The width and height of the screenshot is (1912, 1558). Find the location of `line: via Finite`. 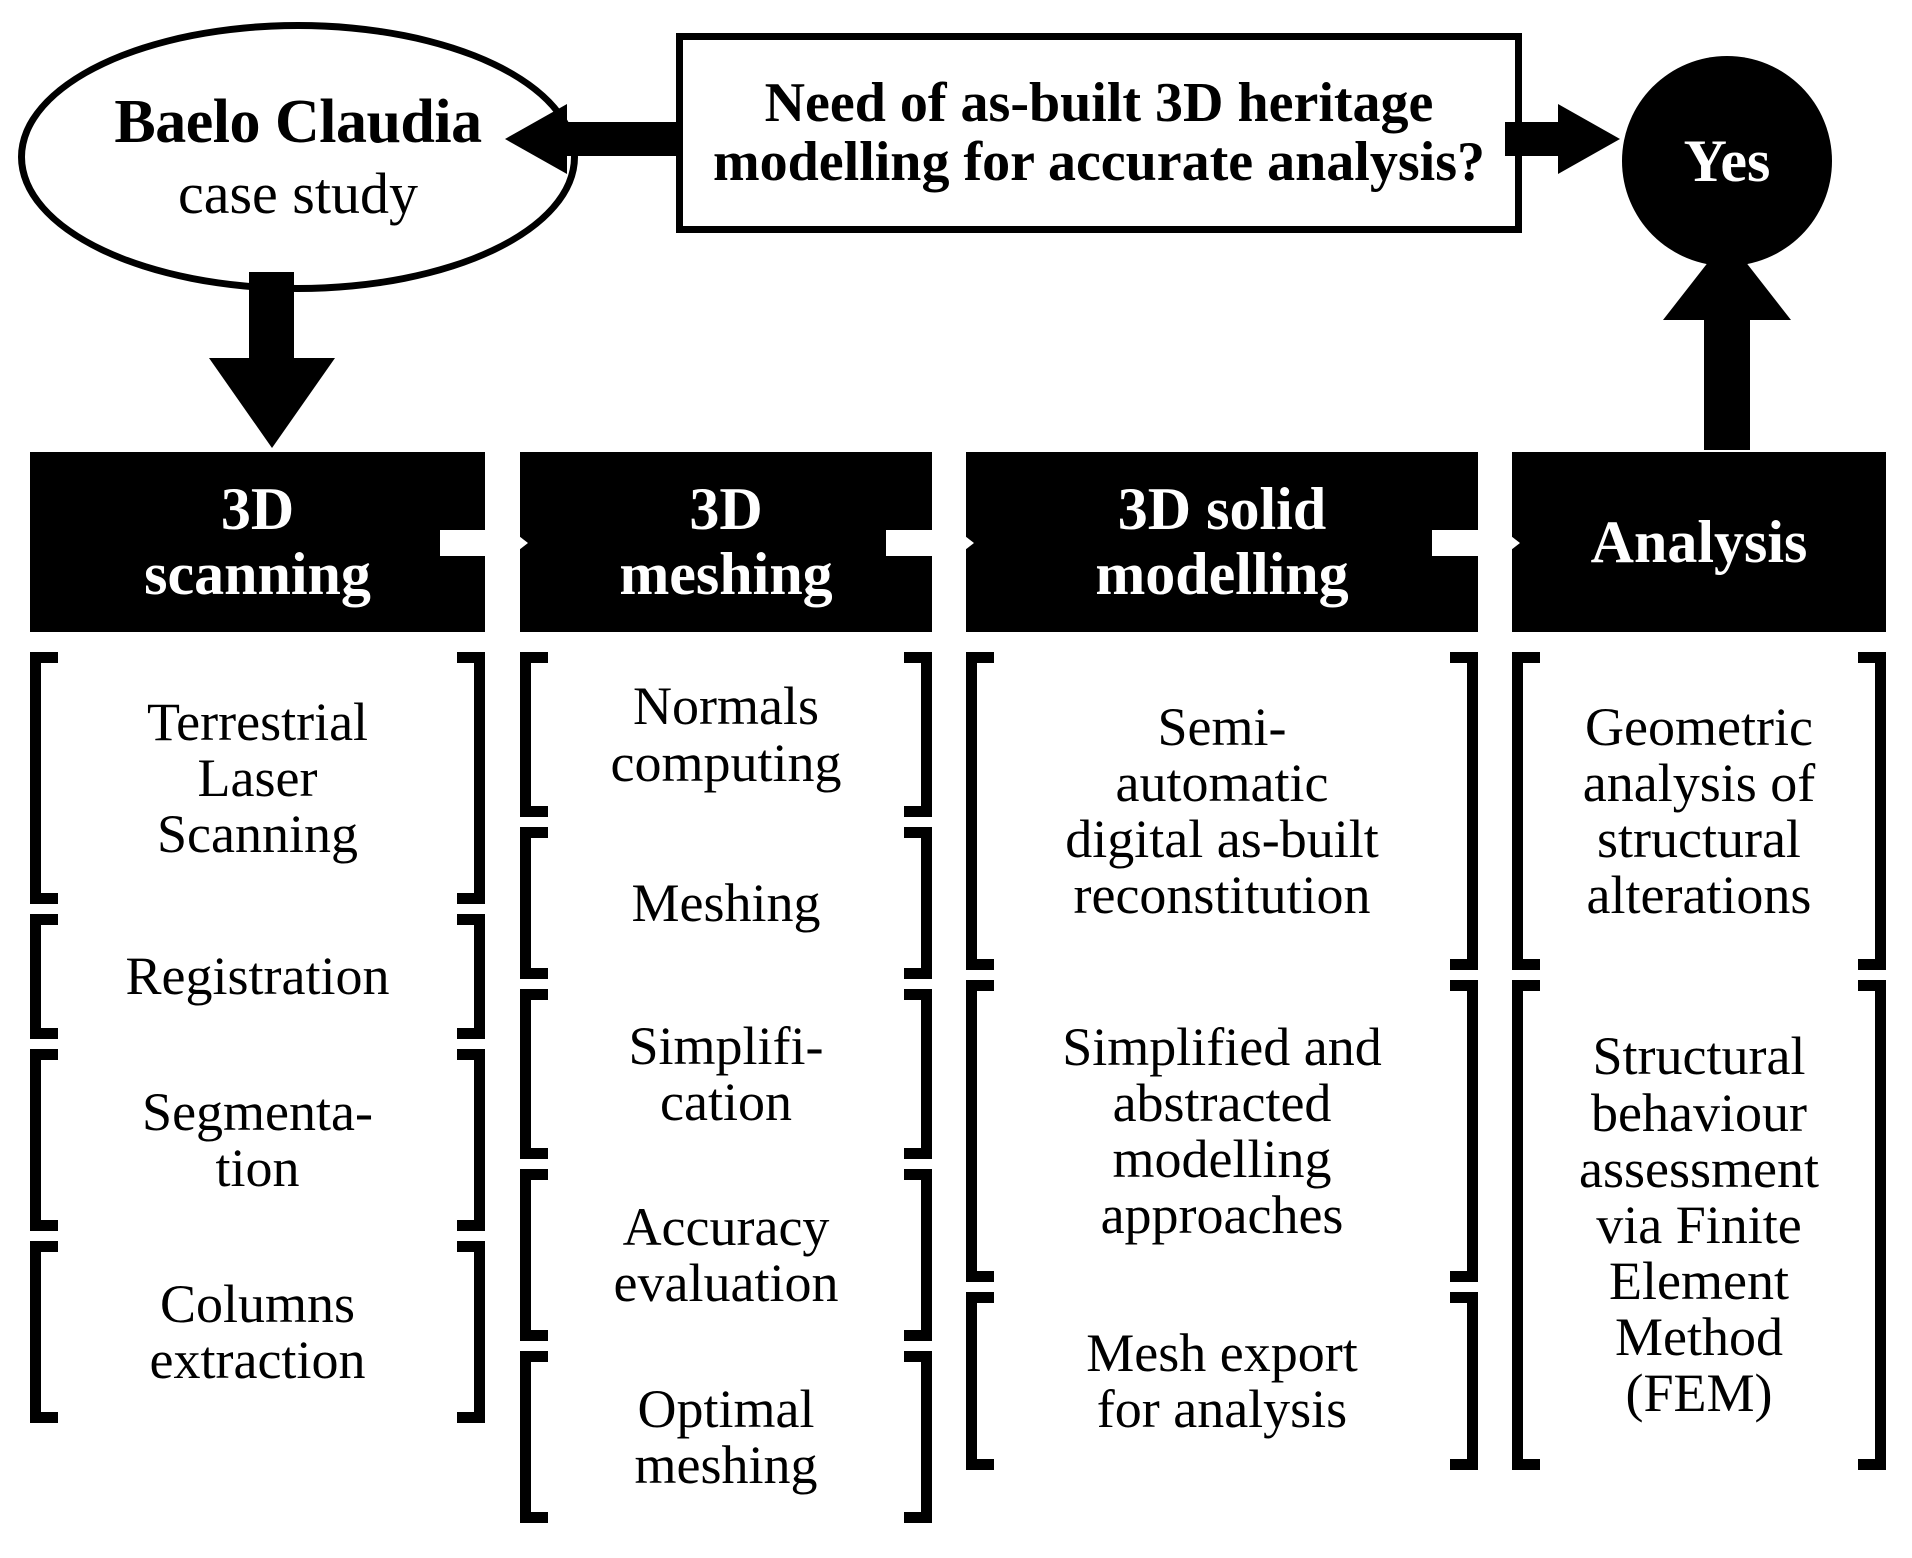

line: via Finite is located at coordinates (1699, 1224).